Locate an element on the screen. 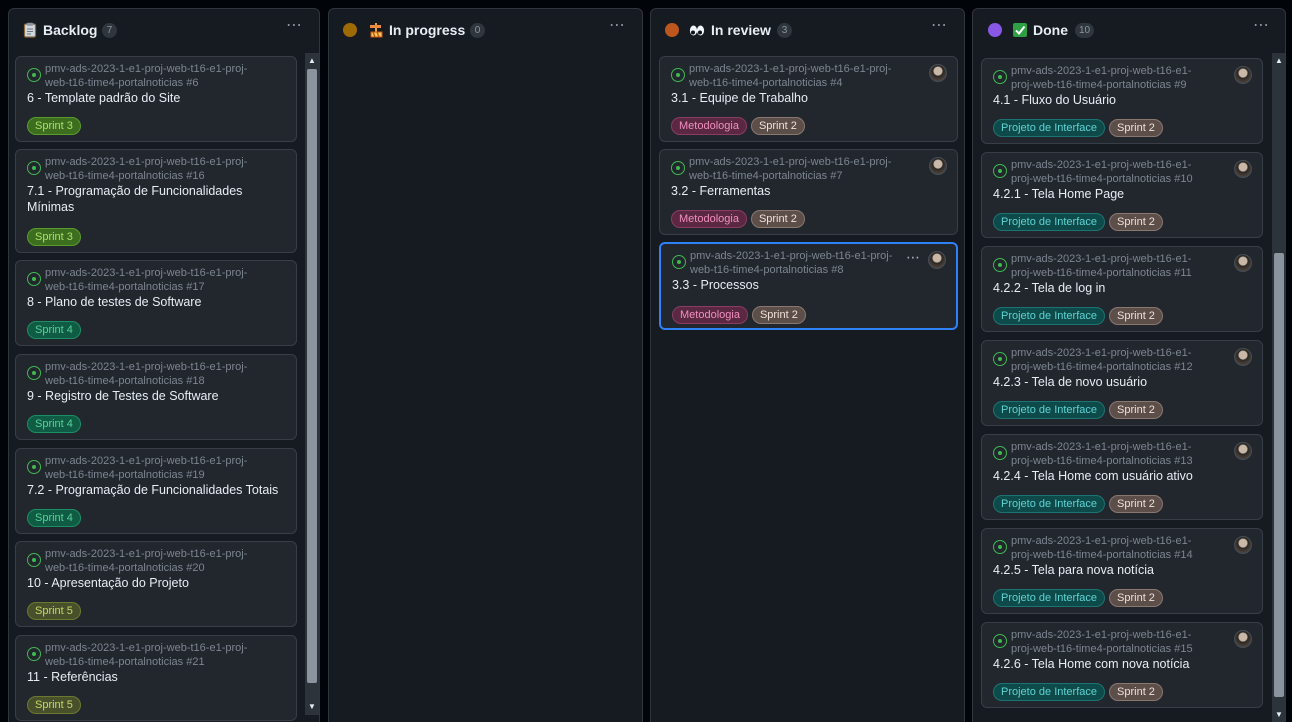 The image size is (1292, 722). issue-title: 4.2.2 - Tela de log in is located at coordinates (1122, 288).